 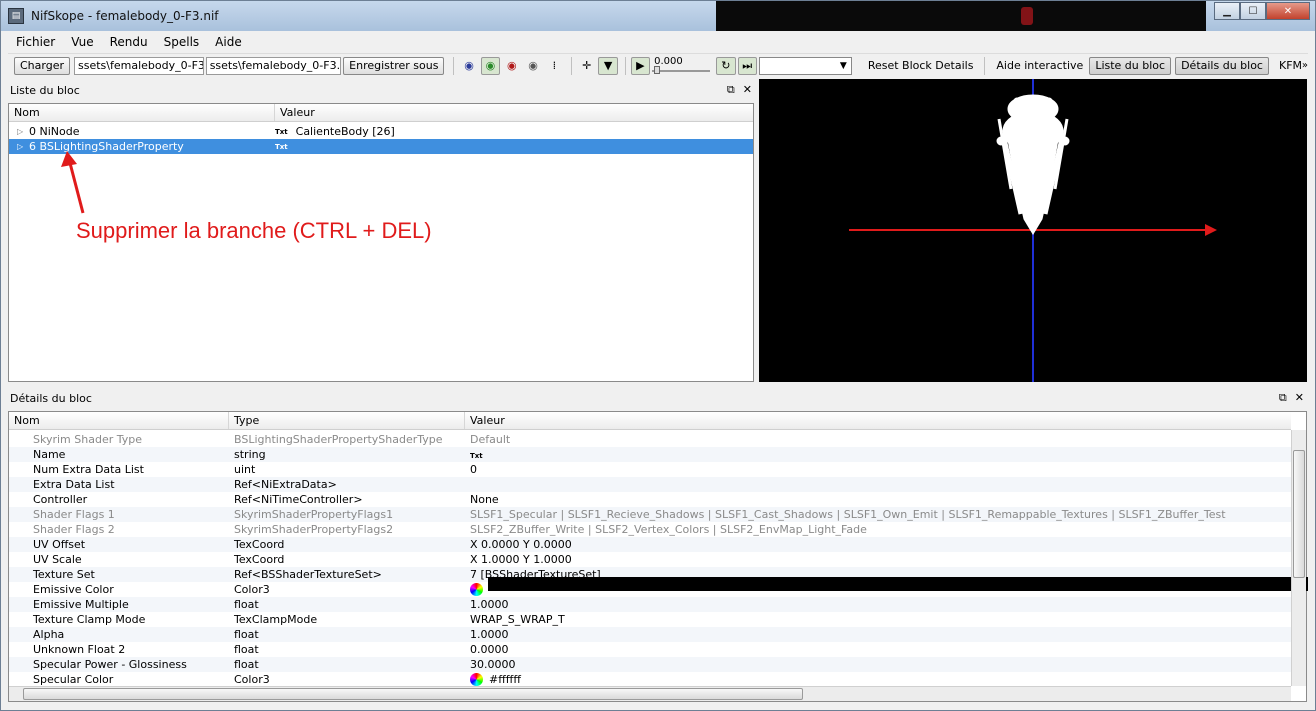 I want to click on detail-row: Unknown Float 2 float 0.0000, so click(x=650, y=649).